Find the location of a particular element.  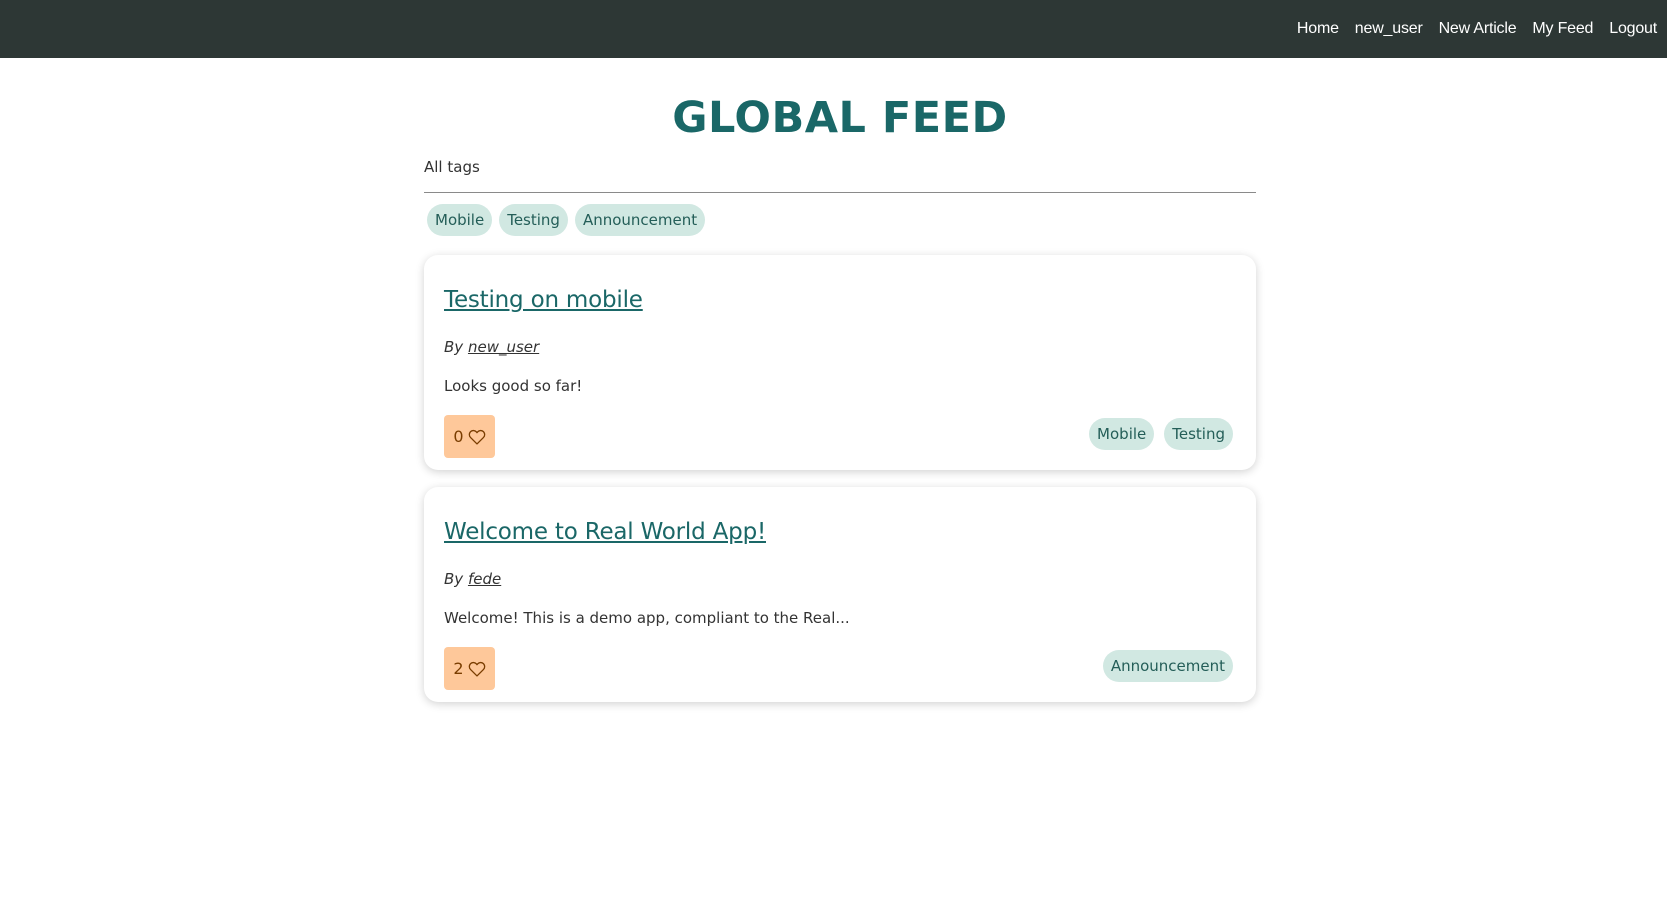

article-tag-announcement: Announcement is located at coordinates (1167, 666).